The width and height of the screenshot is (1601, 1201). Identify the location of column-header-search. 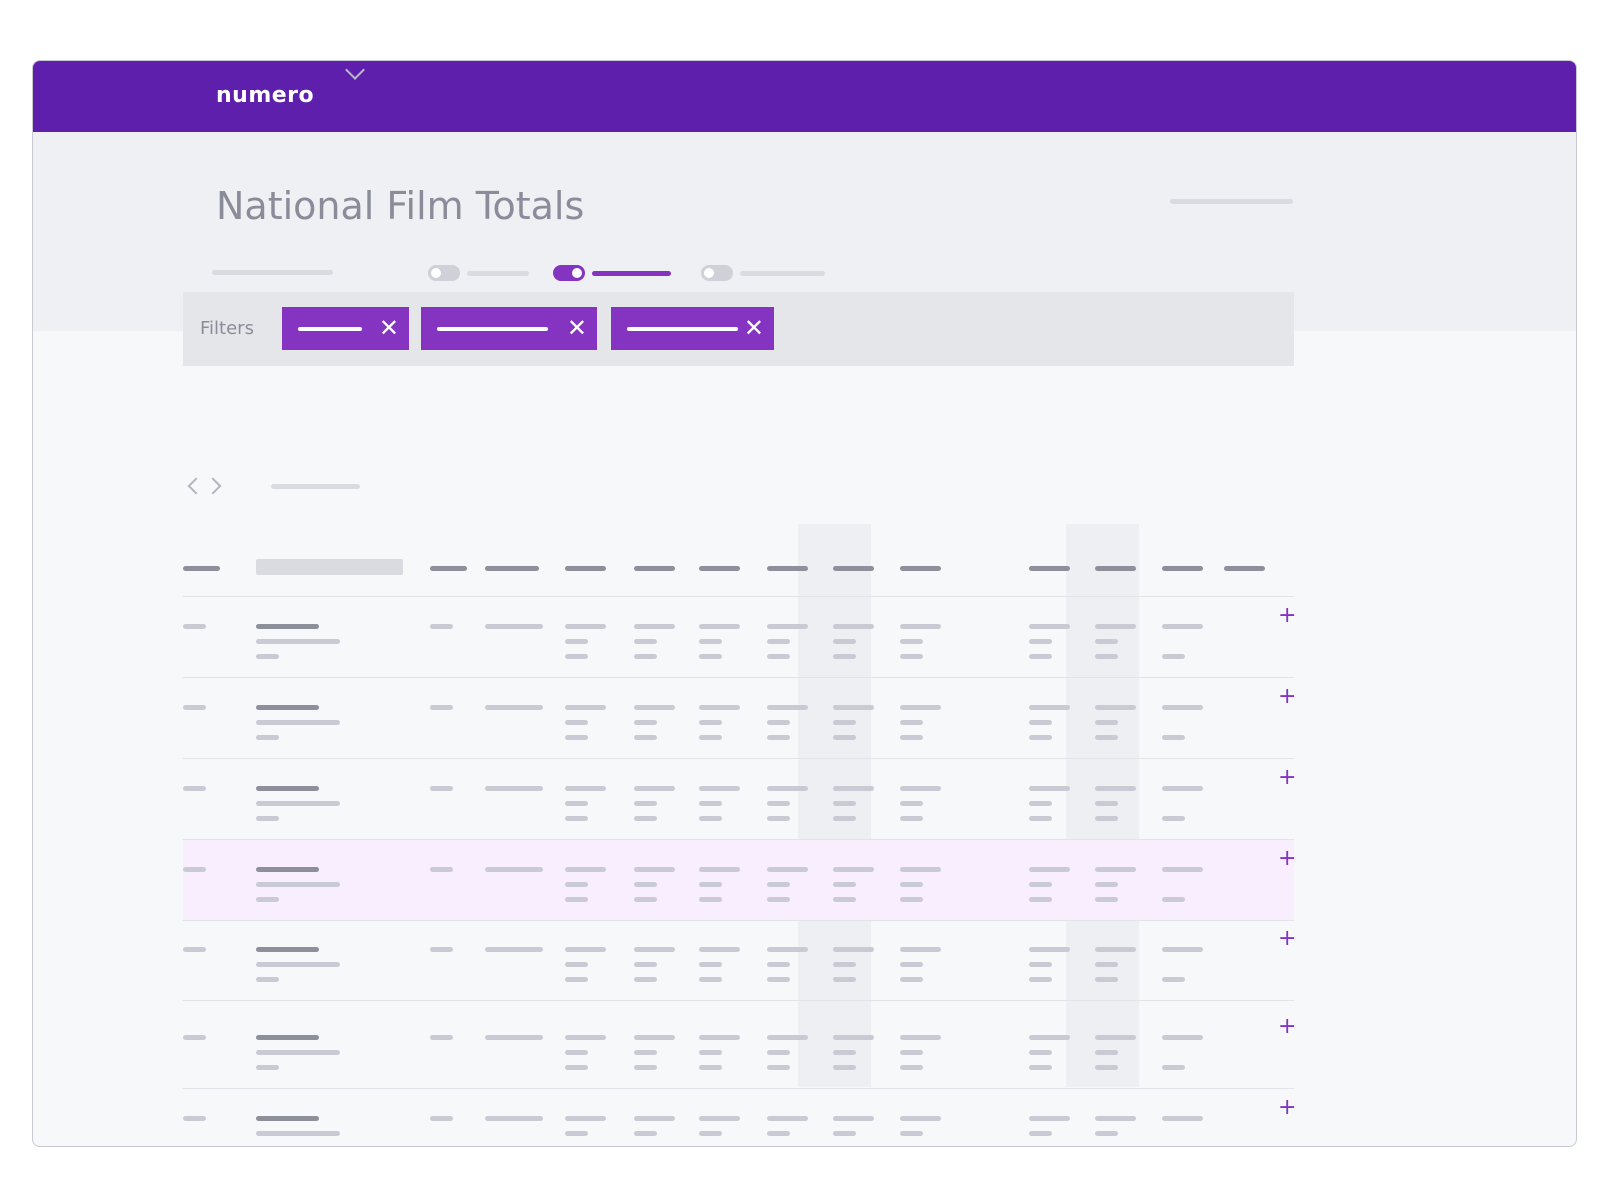
(329, 567).